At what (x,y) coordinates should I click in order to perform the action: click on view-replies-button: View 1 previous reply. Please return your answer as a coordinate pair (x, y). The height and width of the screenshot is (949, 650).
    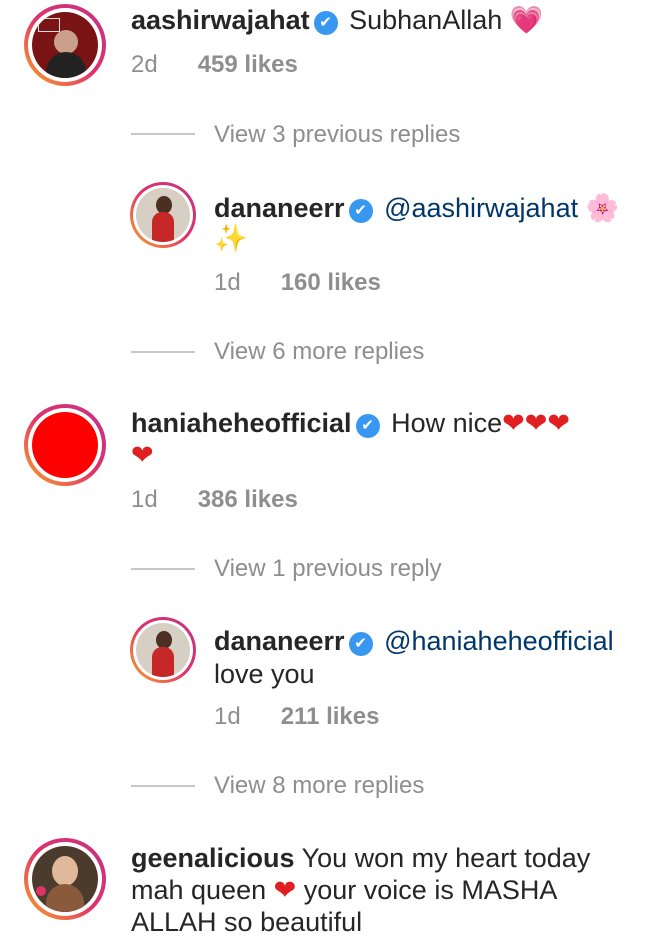
    Looking at the image, I should click on (328, 569).